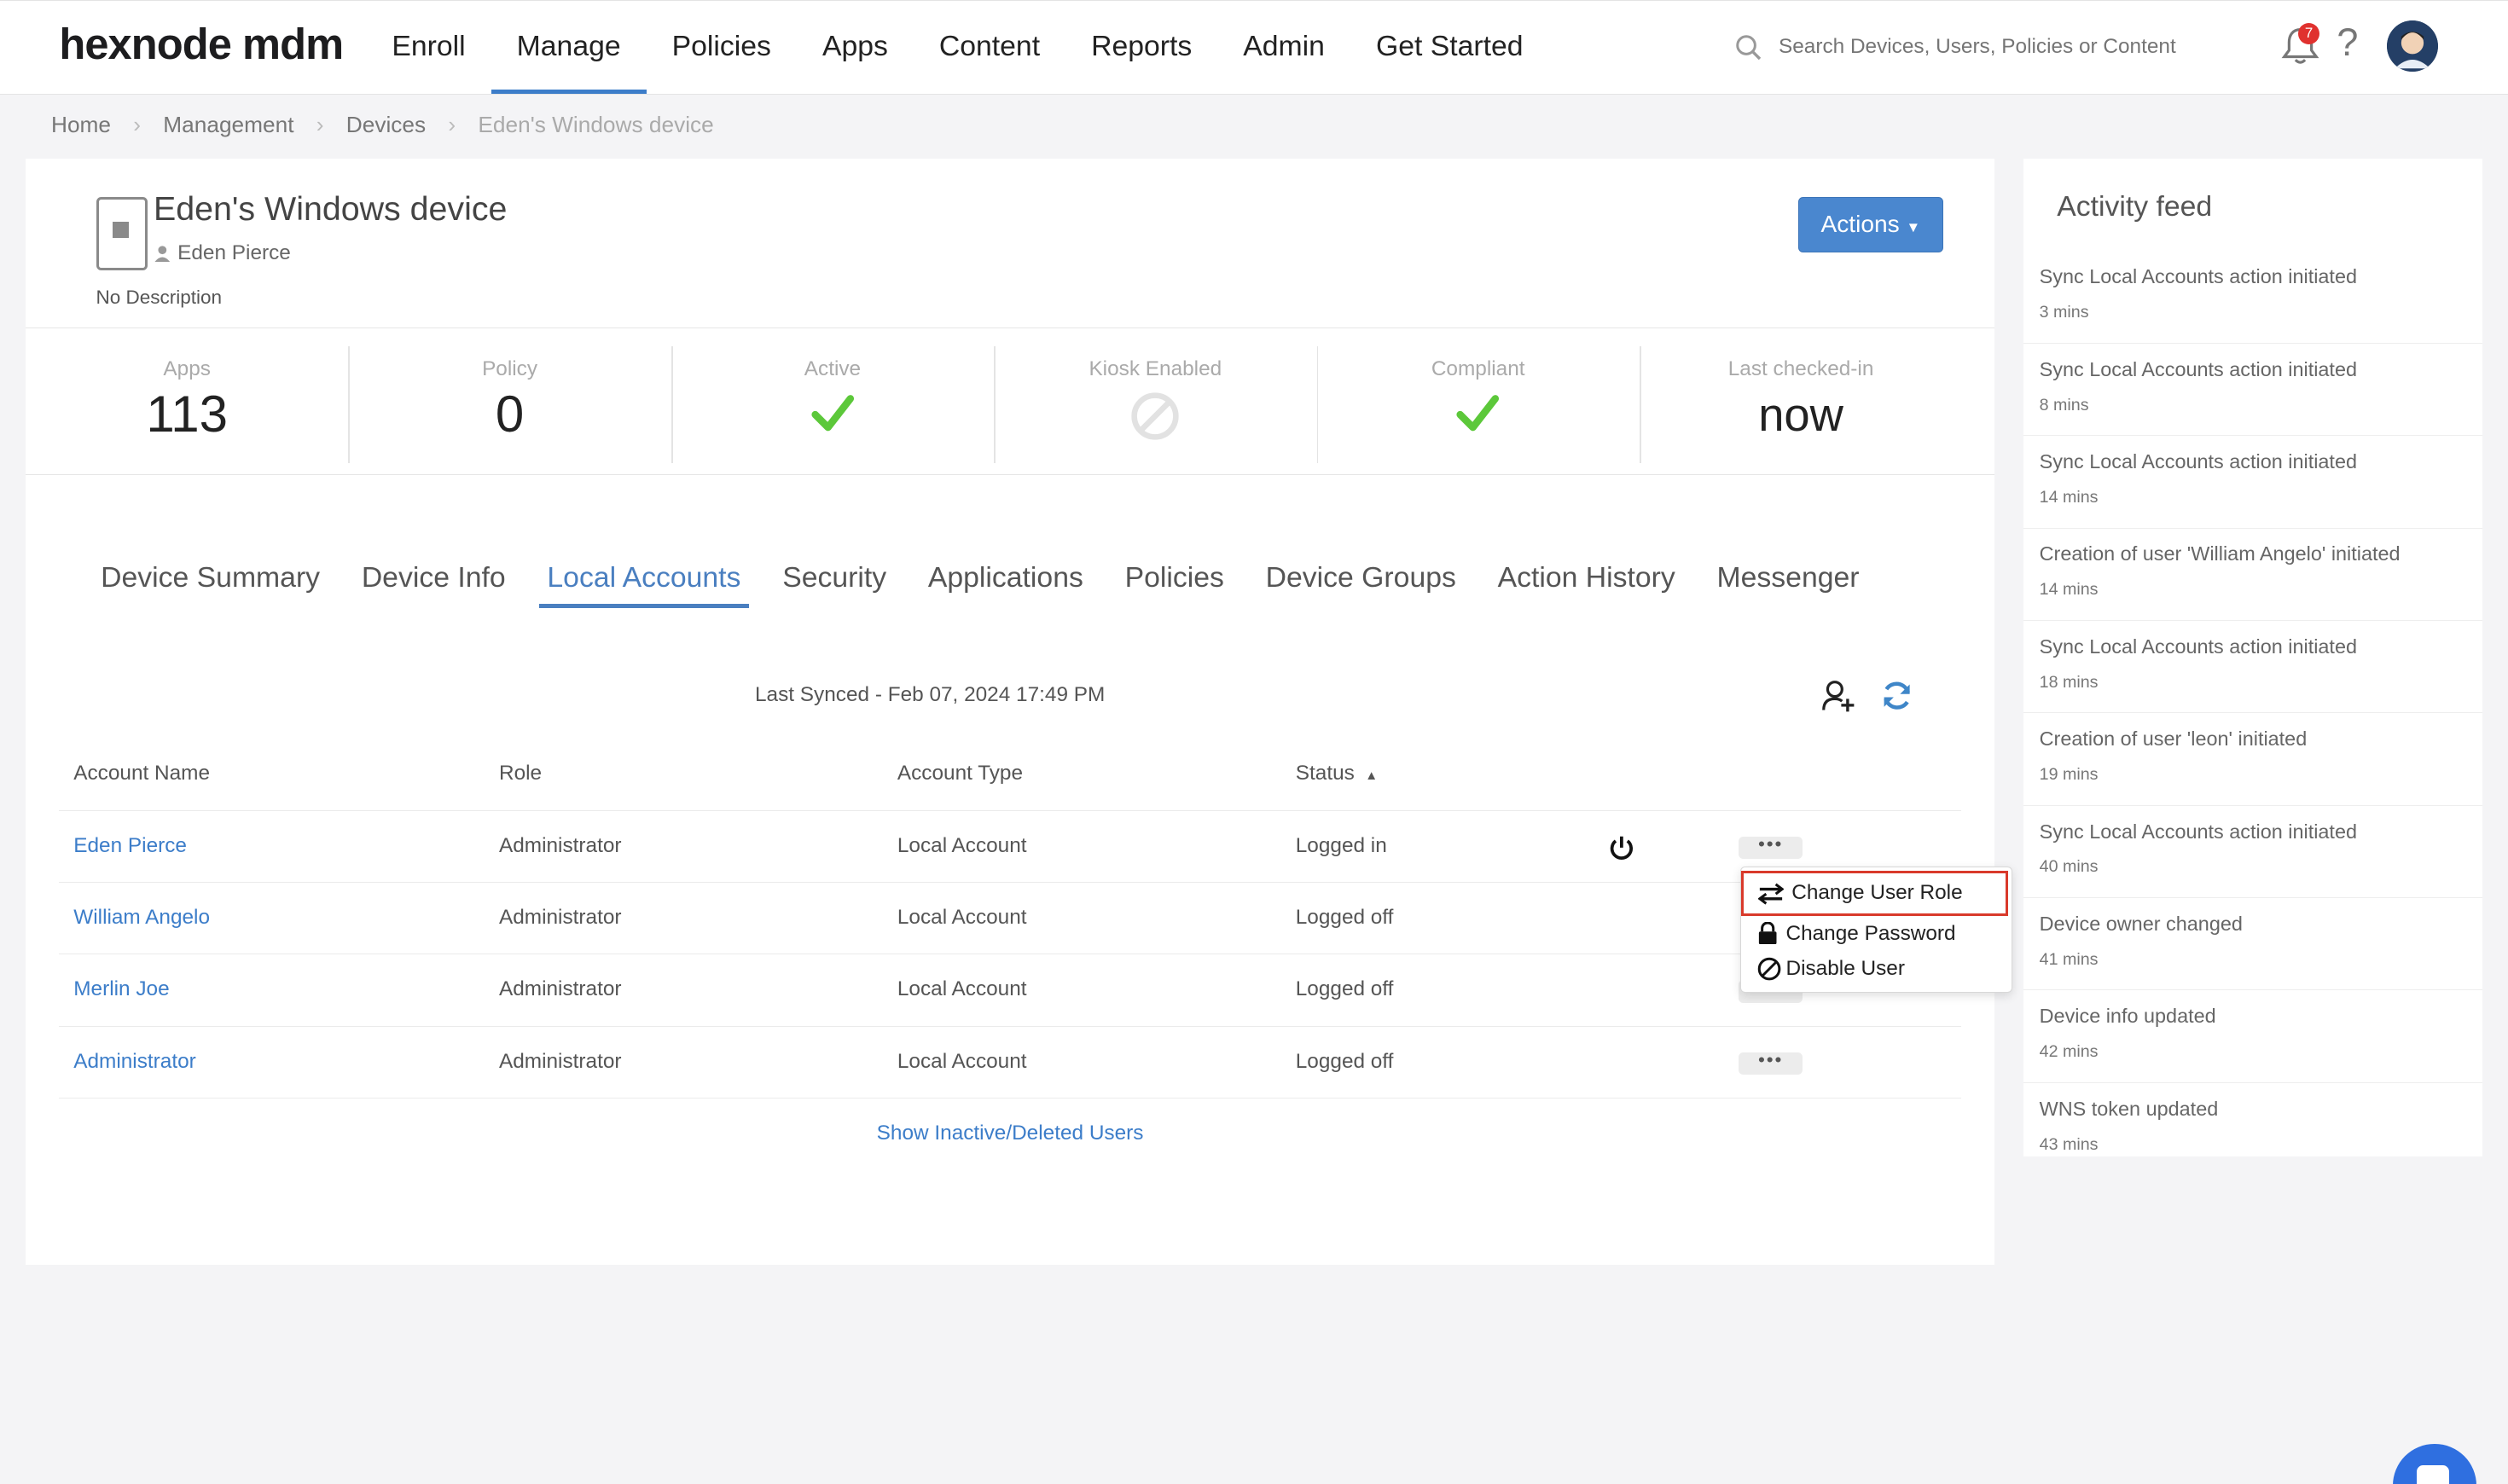 The height and width of the screenshot is (1484, 2508). I want to click on account-name-link: Eden Pierce, so click(130, 845).